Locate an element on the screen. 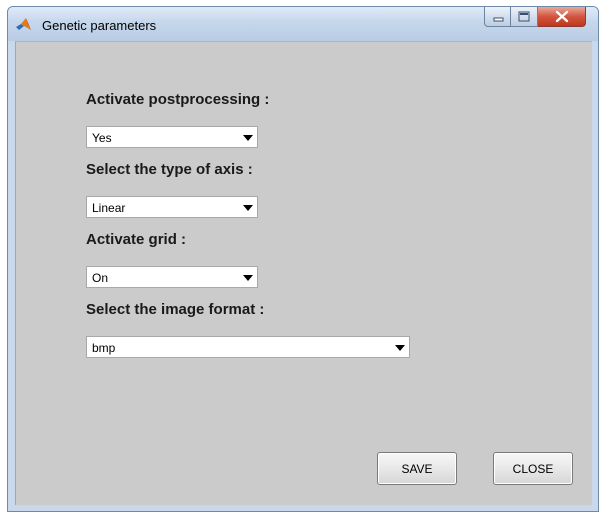  maximize-icon is located at coordinates (524, 16).